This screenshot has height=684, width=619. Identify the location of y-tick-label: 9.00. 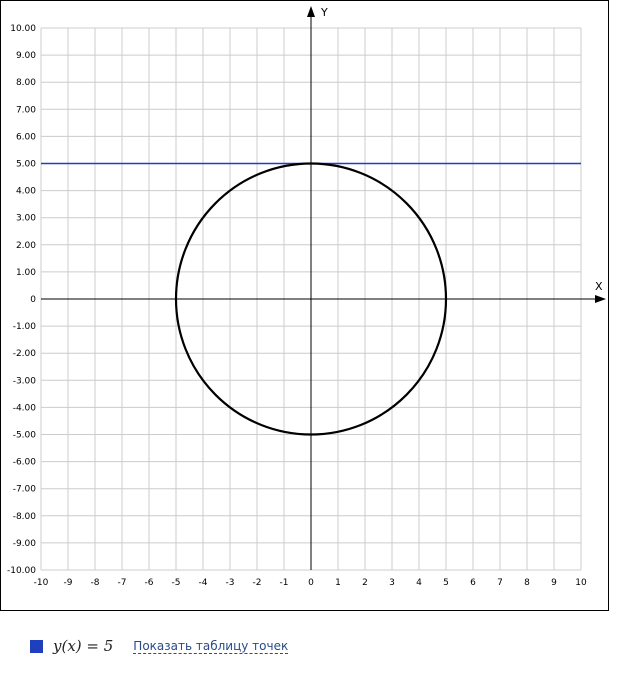
(26, 56).